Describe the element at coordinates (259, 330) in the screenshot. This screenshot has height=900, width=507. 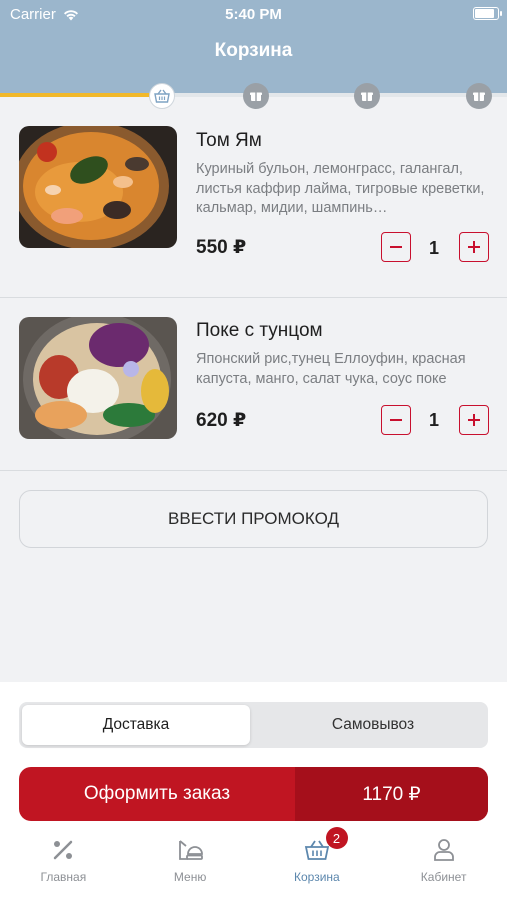
I see `item-title: Поке с тунцом` at that location.